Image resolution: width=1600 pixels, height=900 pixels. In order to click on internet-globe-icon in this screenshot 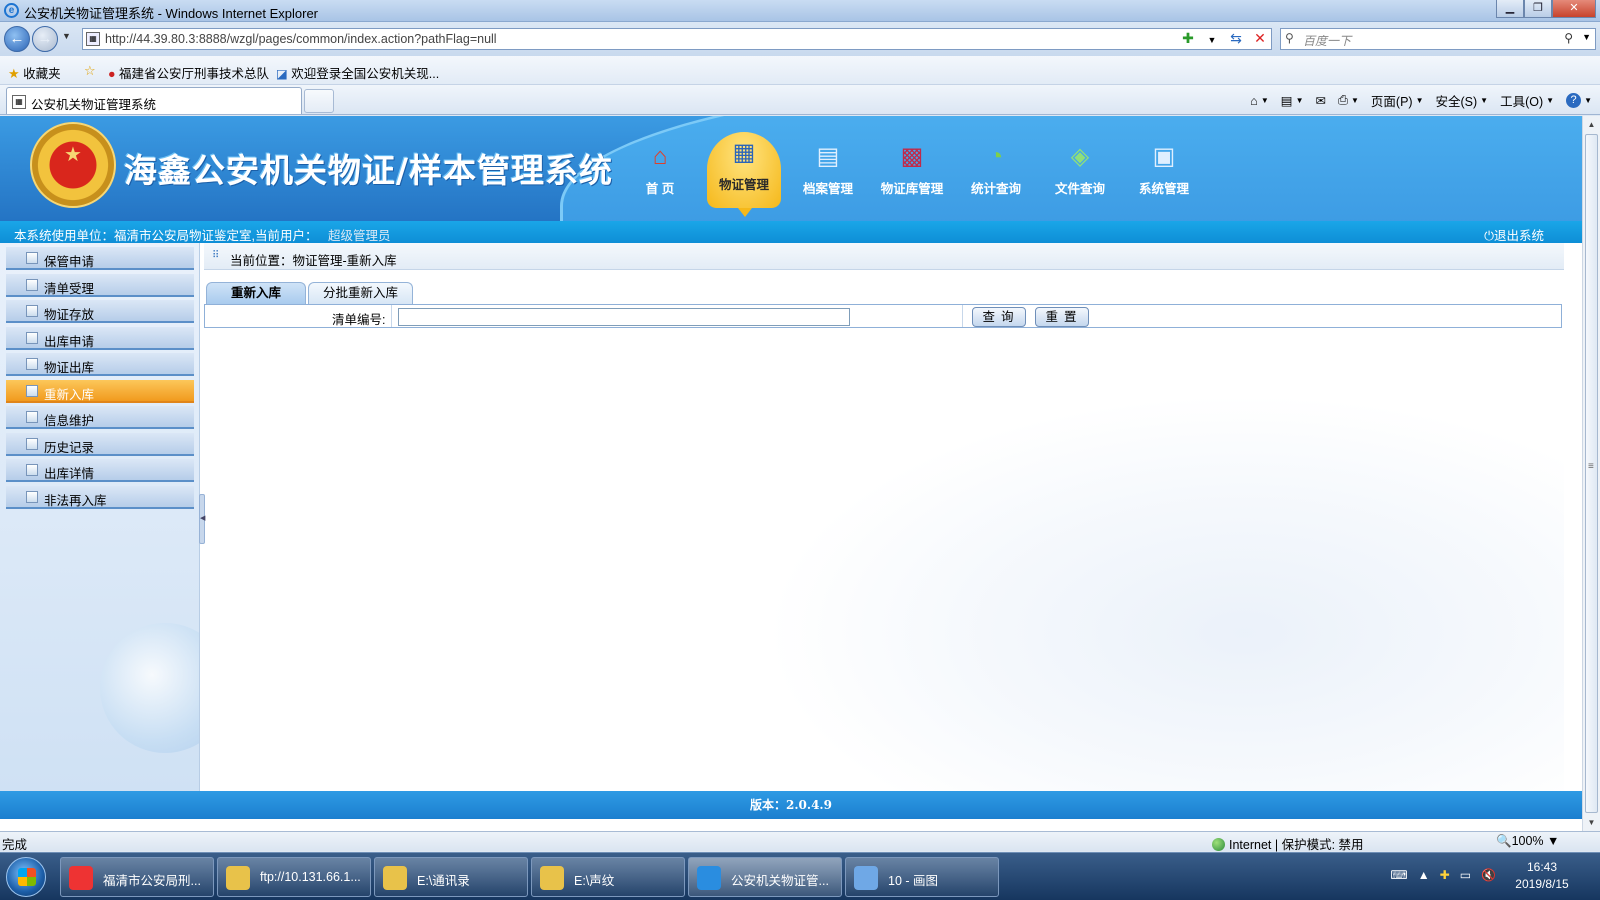, I will do `click(1218, 844)`.